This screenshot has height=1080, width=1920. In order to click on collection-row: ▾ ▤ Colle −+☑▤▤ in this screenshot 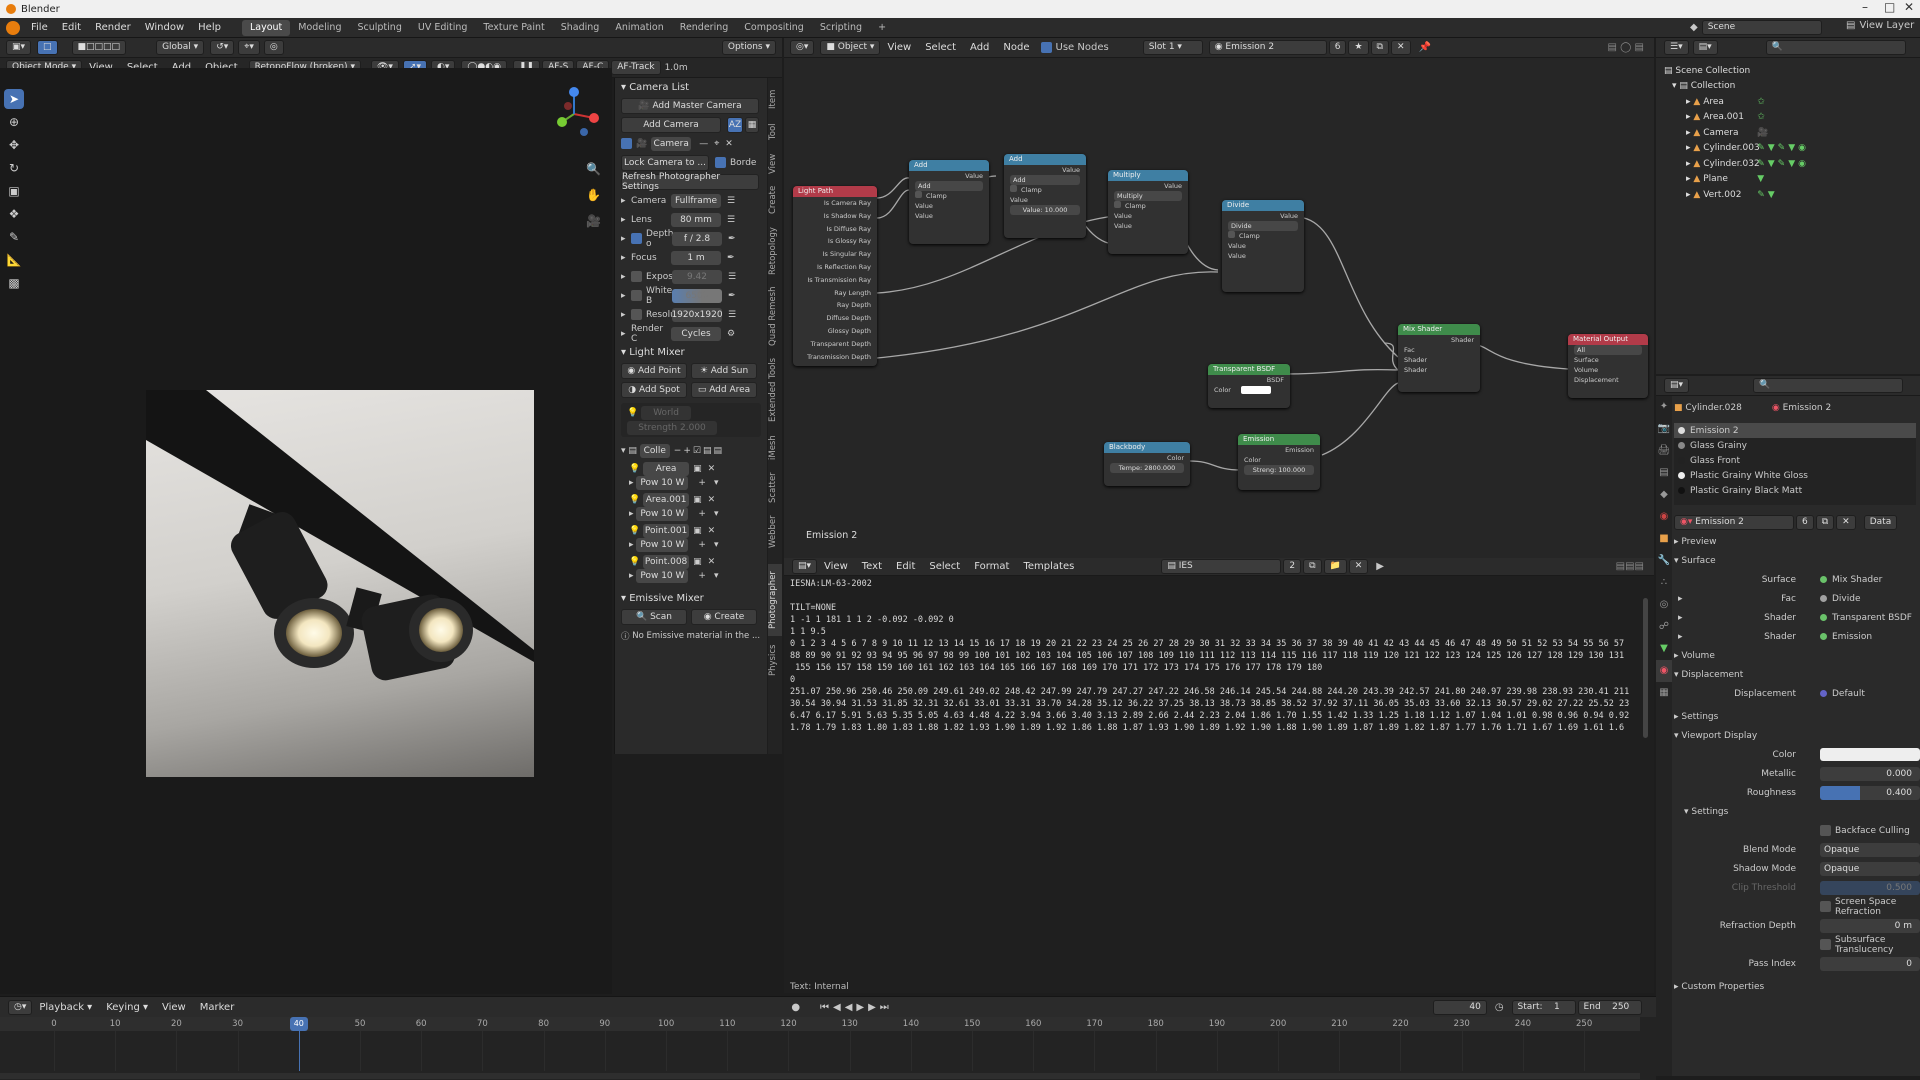, I will do `click(691, 450)`.